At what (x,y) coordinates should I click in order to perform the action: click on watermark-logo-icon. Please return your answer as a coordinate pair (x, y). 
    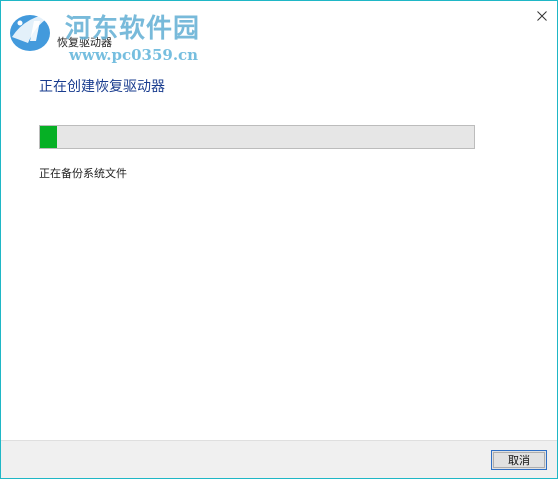
    Looking at the image, I should click on (33, 32).